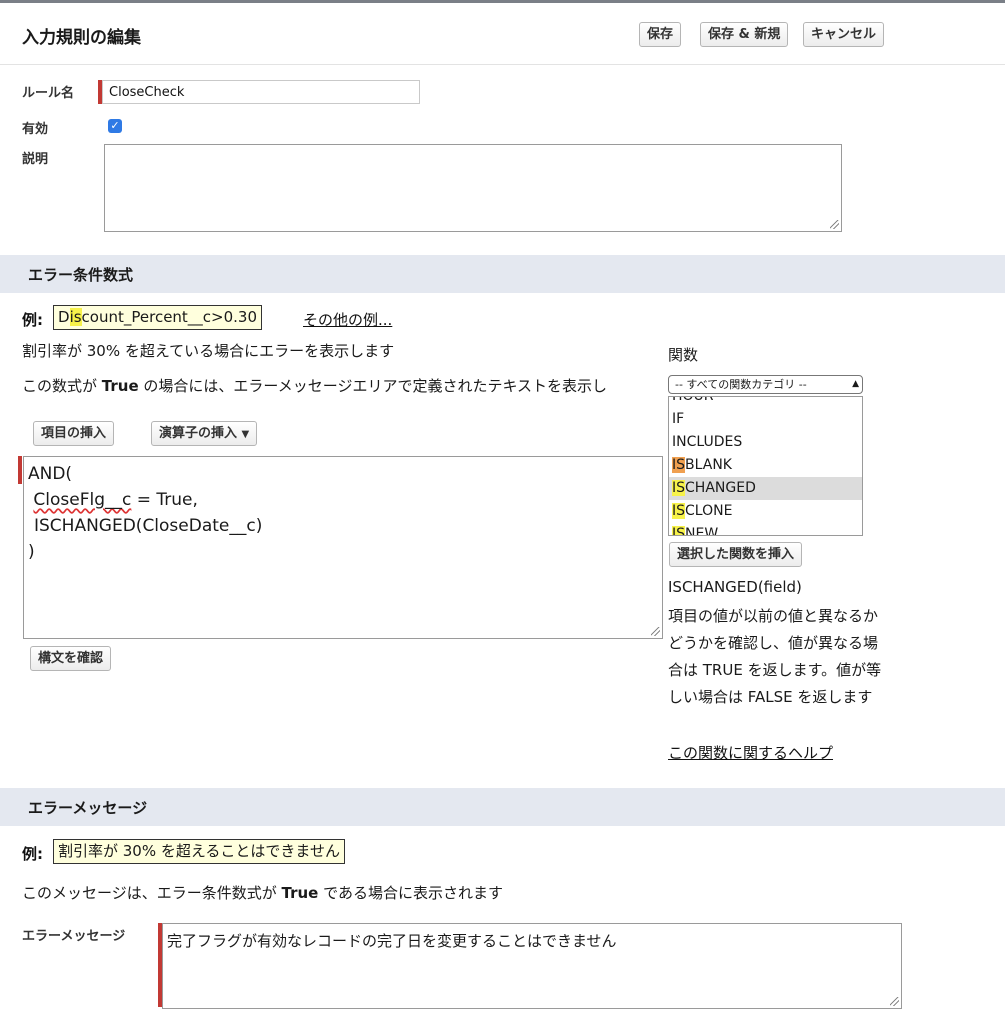 The image size is (1005, 1024). I want to click on function-category-select: -- すべての関数カテゴリ -- ▲, so click(765, 384).